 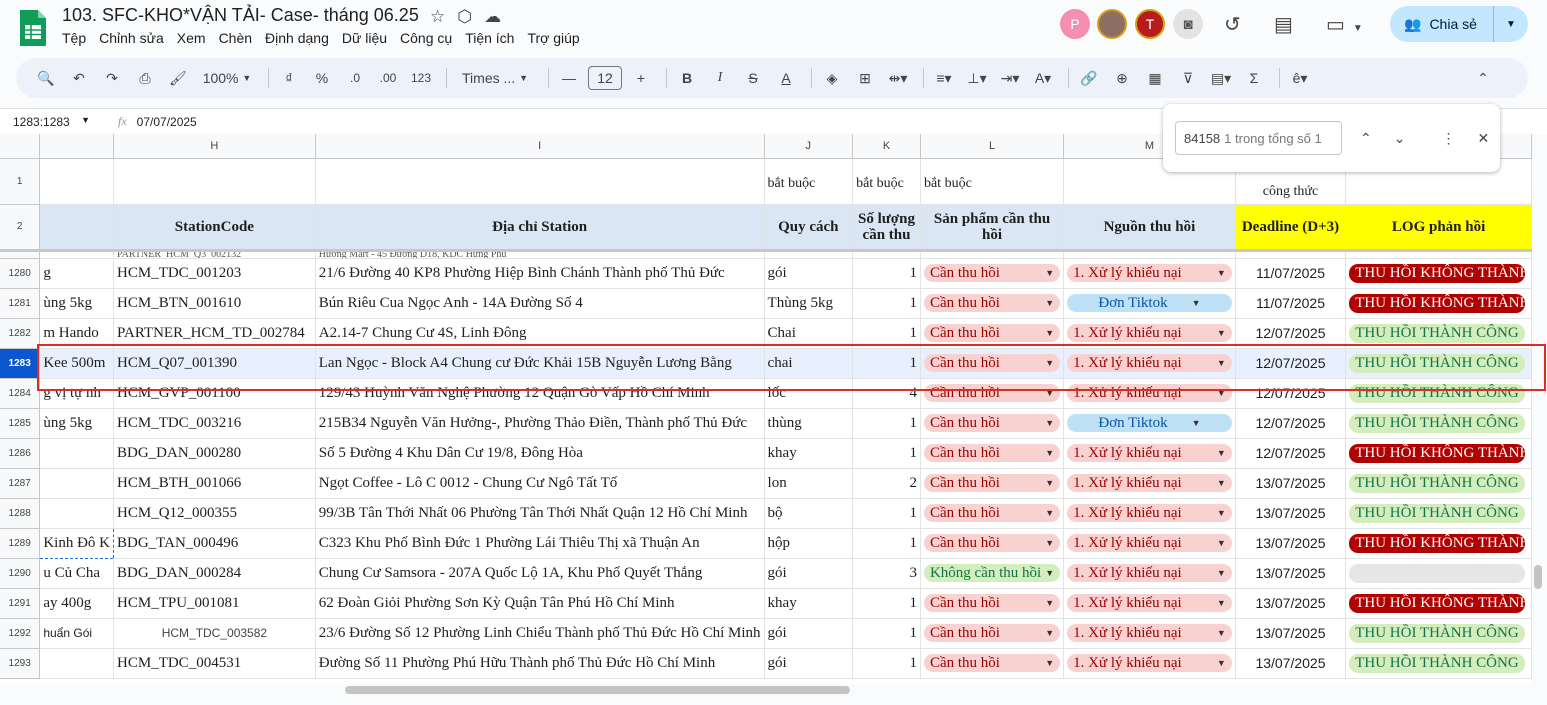 I want to click on cell-source: Đơn Tiktok ▼, so click(x=1149, y=303).